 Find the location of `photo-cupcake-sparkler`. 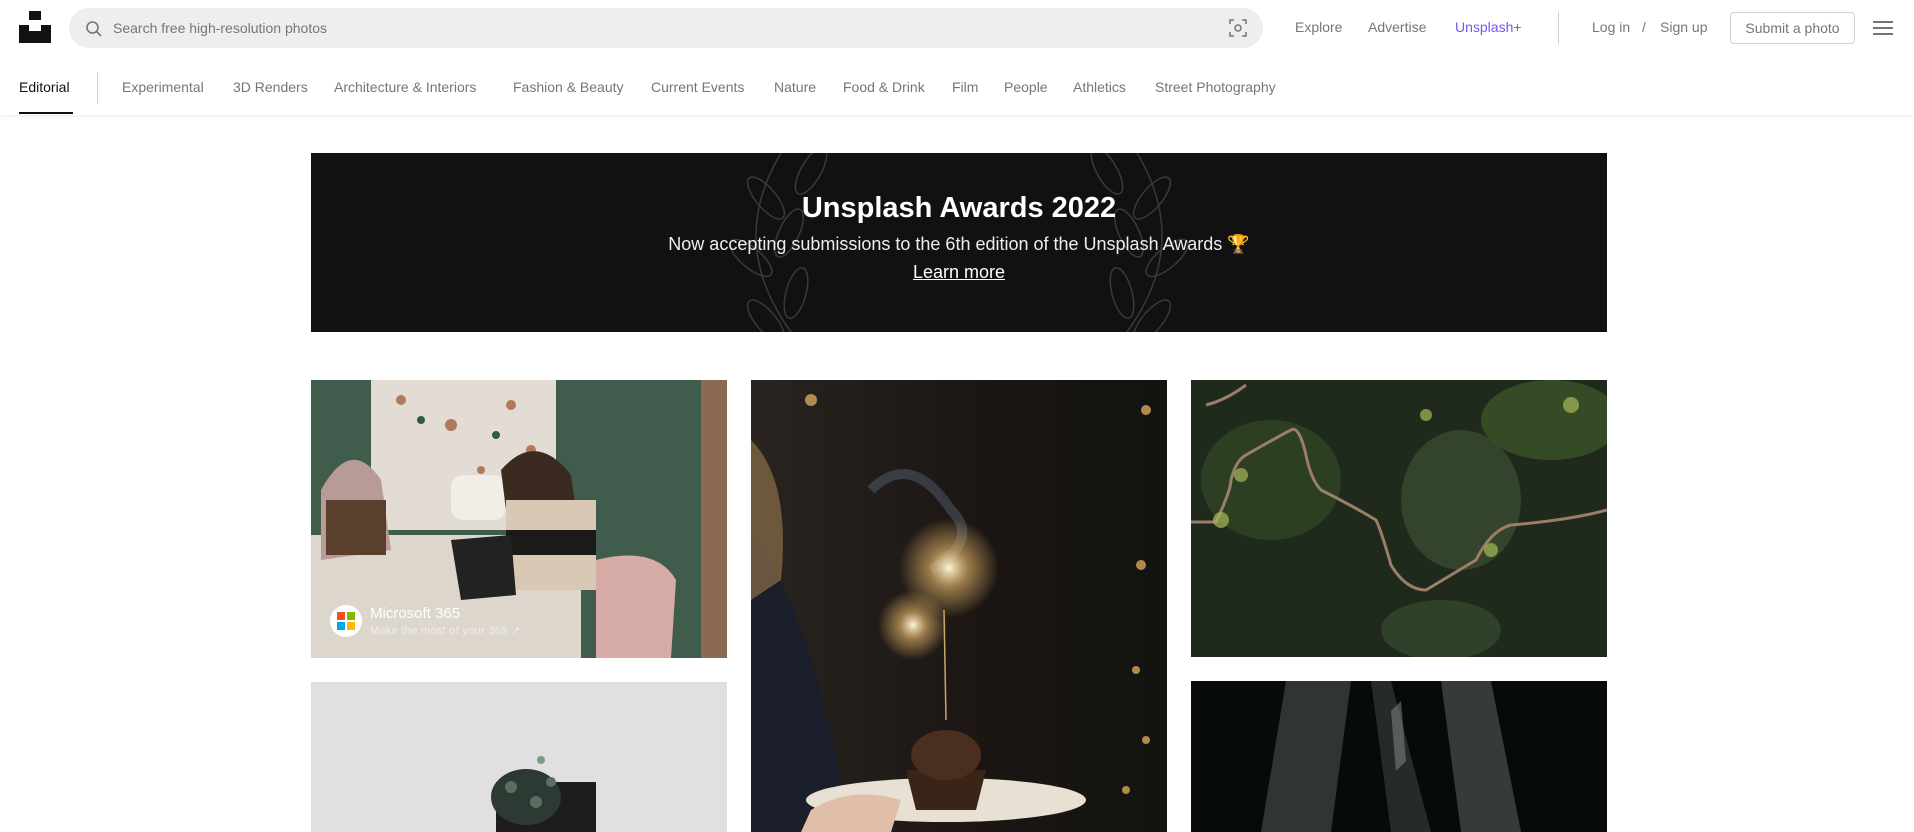

photo-cupcake-sparkler is located at coordinates (959, 606).